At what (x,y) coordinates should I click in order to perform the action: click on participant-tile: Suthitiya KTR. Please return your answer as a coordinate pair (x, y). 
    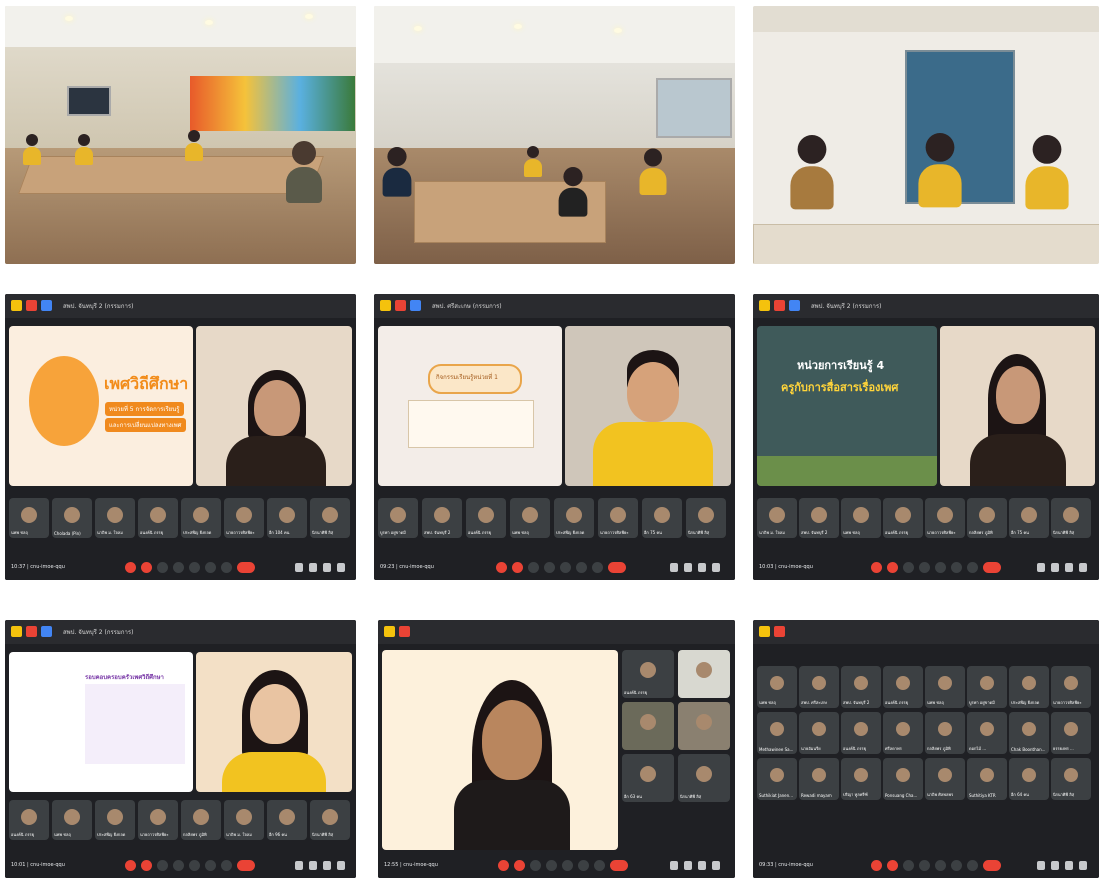
    Looking at the image, I should click on (987, 779).